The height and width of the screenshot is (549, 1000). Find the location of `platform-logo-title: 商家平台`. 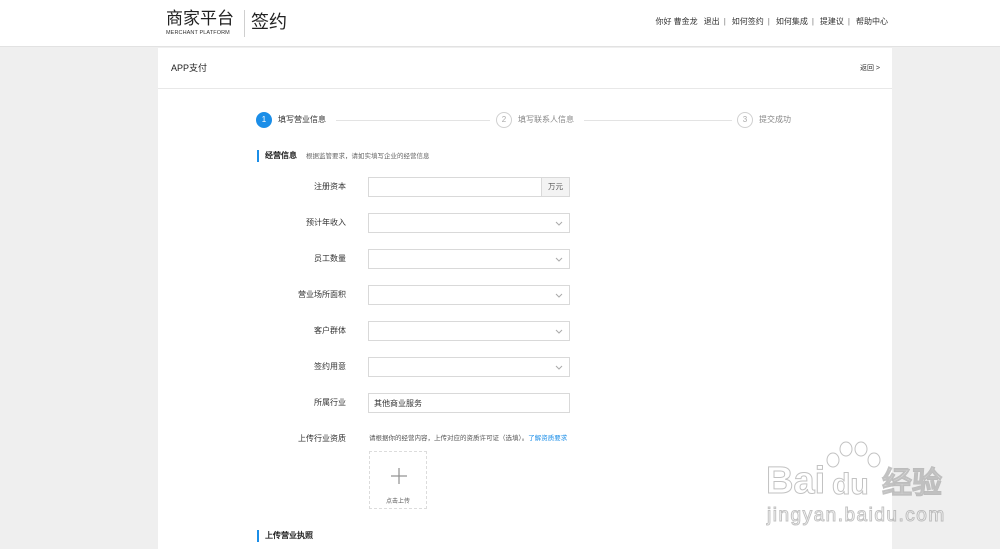

platform-logo-title: 商家平台 is located at coordinates (200, 19).